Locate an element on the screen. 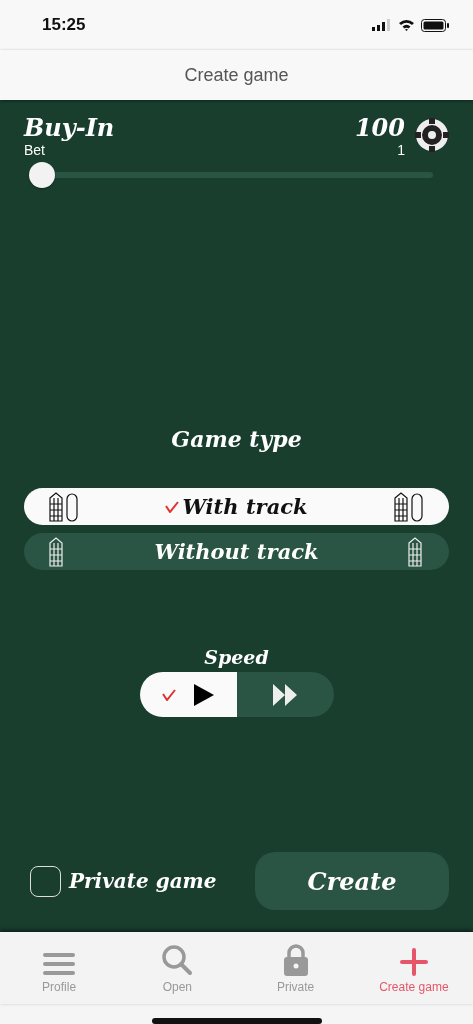 This screenshot has width=473, height=1024. chip-icon is located at coordinates (432, 135).